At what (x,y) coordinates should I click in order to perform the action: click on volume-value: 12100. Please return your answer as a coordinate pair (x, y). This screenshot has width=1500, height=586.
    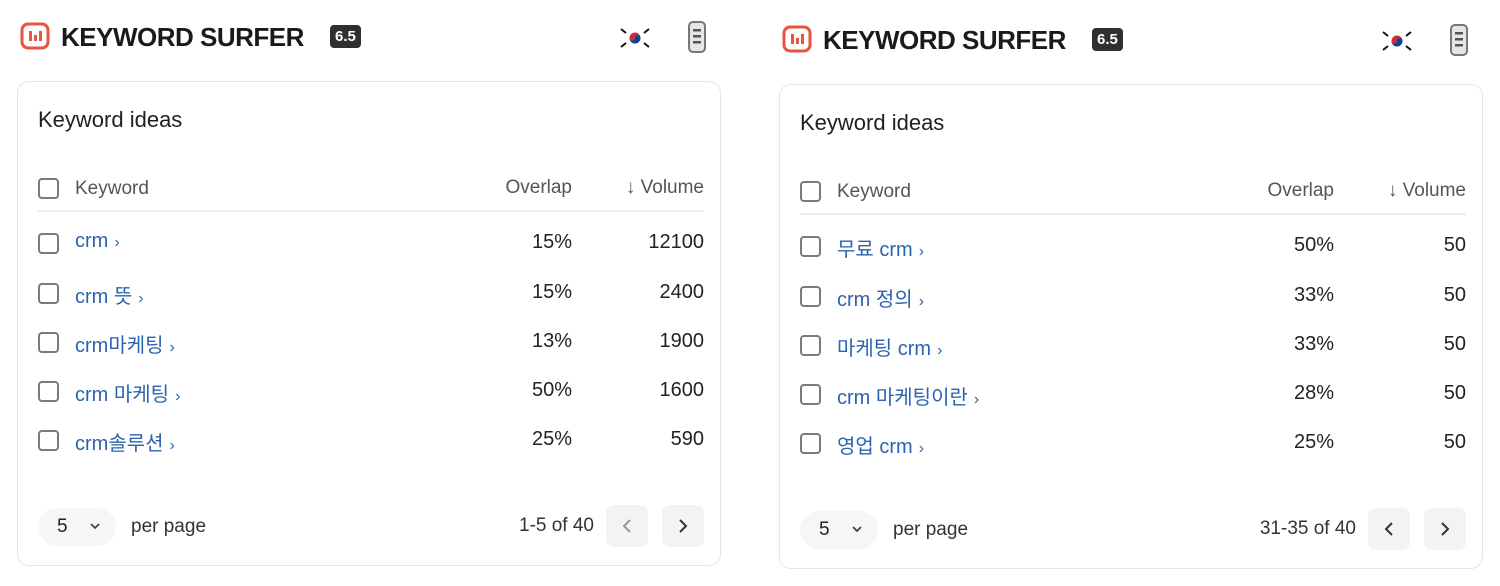
    Looking at the image, I should click on (676, 242).